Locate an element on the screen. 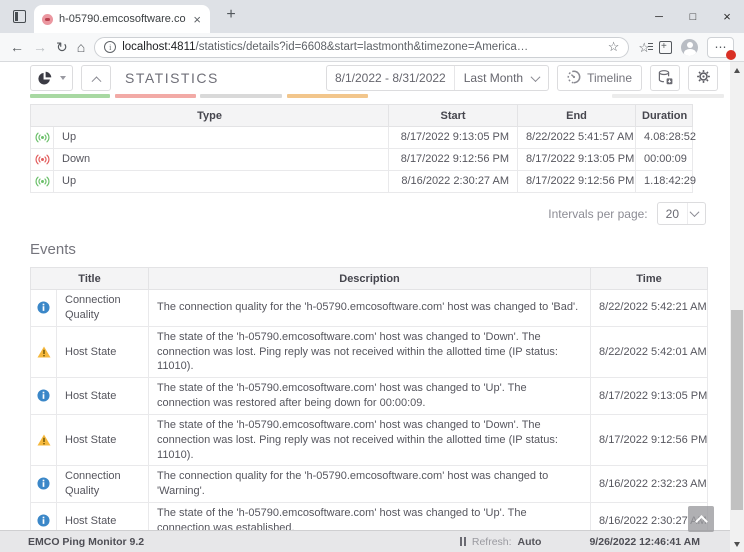 The image size is (744, 552). site-info-icon: i is located at coordinates (110, 47).